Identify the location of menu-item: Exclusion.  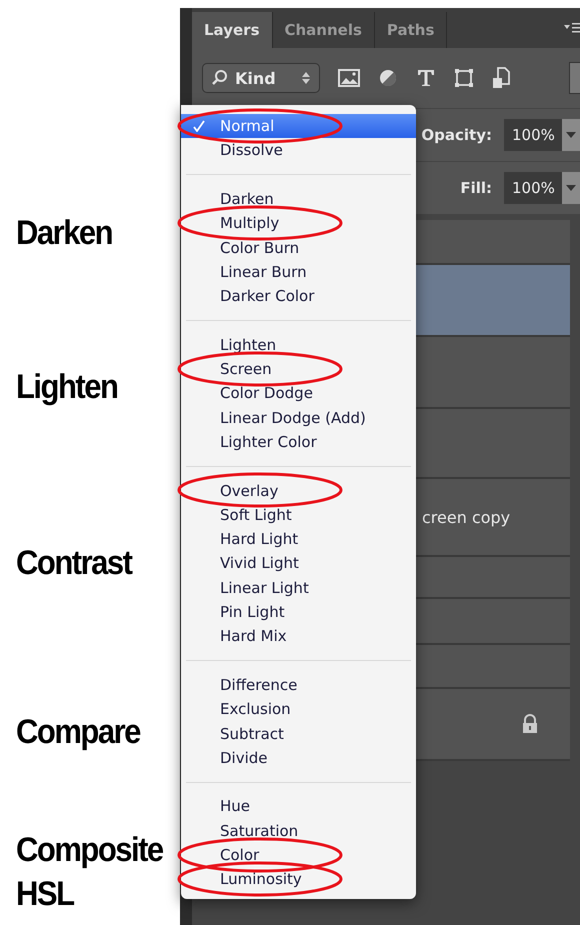
(298, 709).